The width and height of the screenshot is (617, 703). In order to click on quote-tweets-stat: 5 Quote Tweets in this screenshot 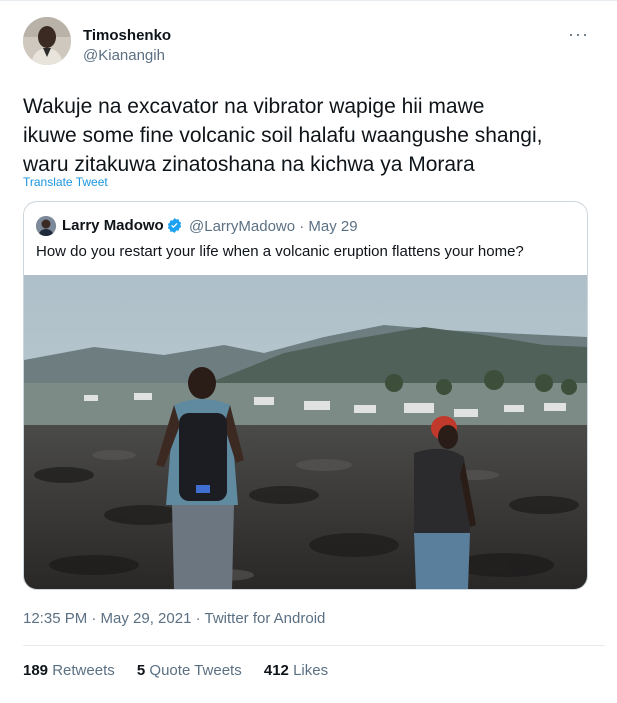, I will do `click(189, 670)`.